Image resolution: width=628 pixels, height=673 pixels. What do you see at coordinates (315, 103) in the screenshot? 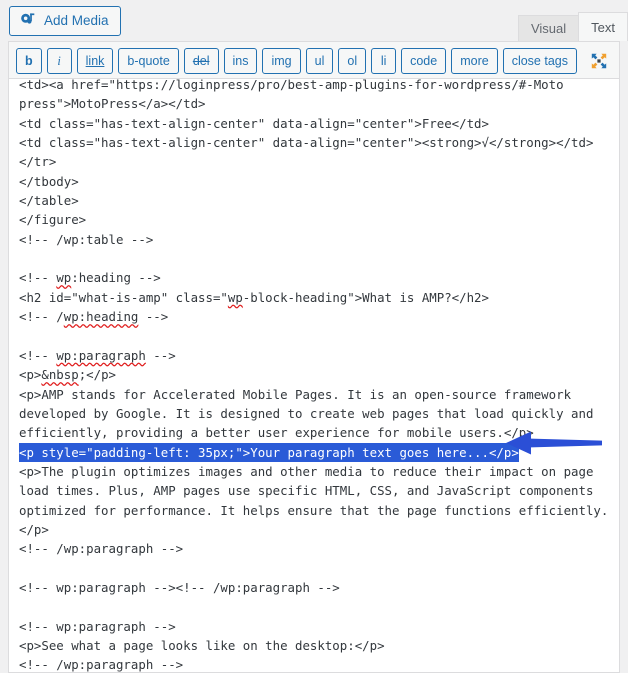
I see `editor-line: press">MotoPress</a></td>` at bounding box center [315, 103].